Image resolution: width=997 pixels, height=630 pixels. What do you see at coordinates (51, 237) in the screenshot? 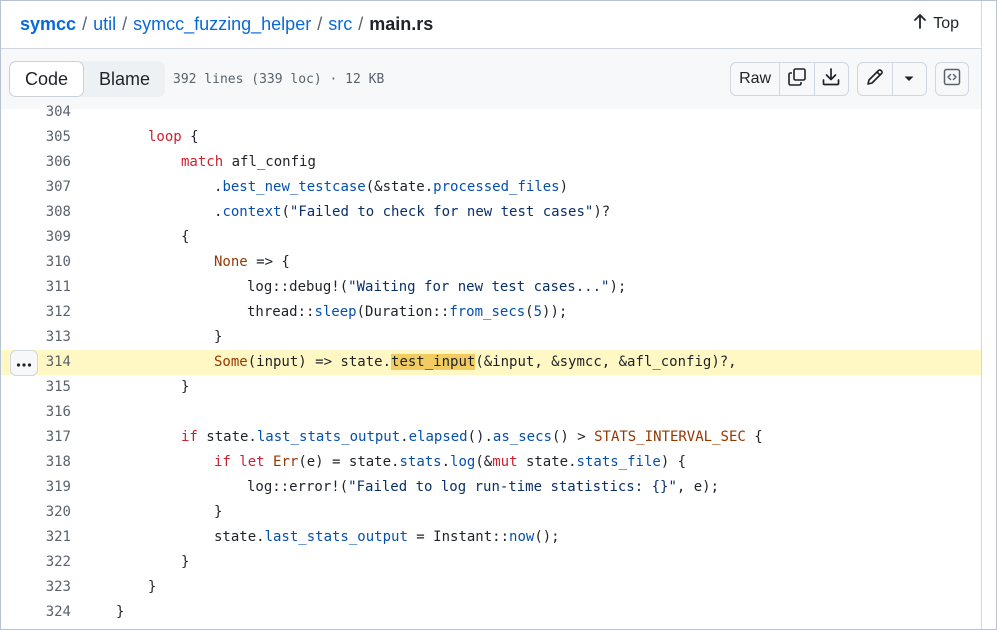
I see `line-number: 309` at bounding box center [51, 237].